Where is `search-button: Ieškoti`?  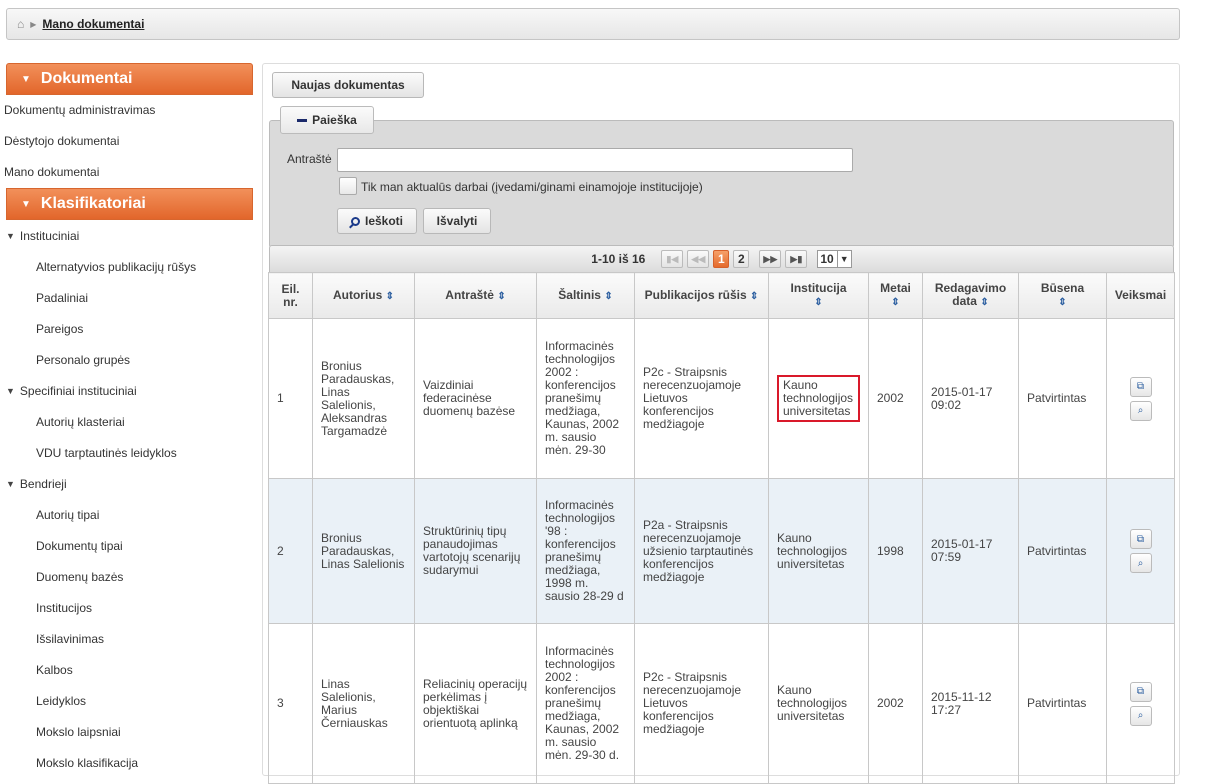 search-button: Ieškoti is located at coordinates (377, 221).